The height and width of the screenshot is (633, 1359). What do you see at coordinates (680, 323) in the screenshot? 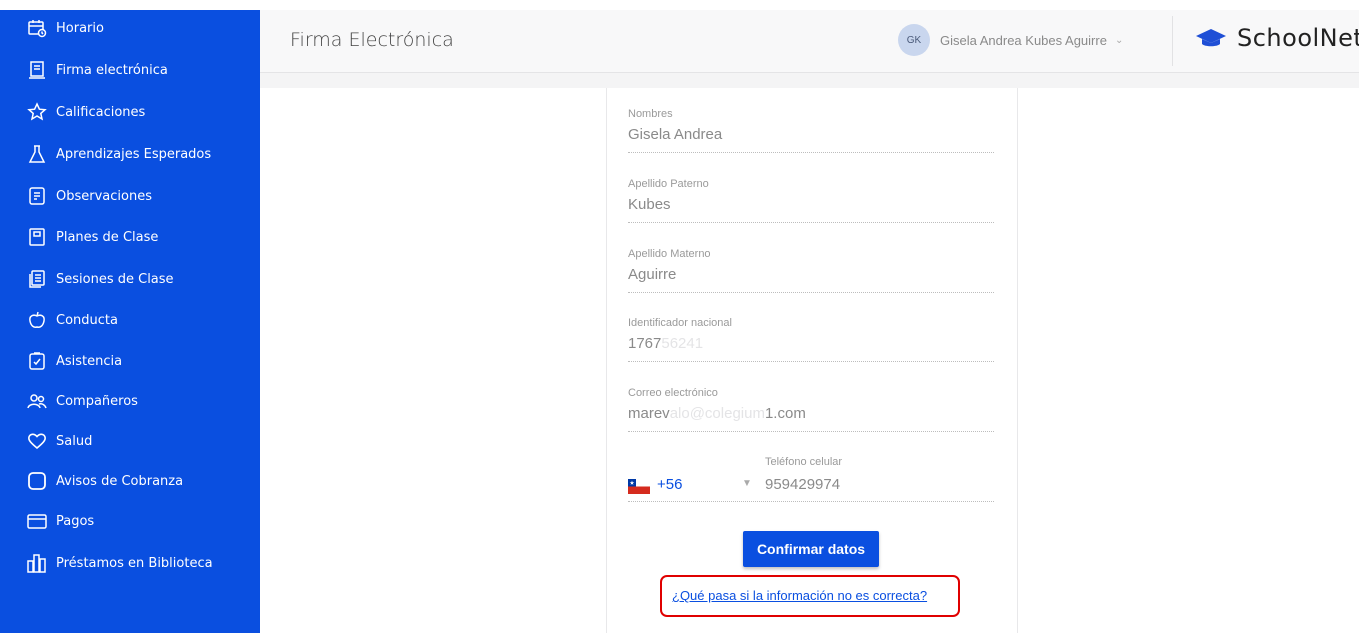
I see `field-label: Identificador nacional` at bounding box center [680, 323].